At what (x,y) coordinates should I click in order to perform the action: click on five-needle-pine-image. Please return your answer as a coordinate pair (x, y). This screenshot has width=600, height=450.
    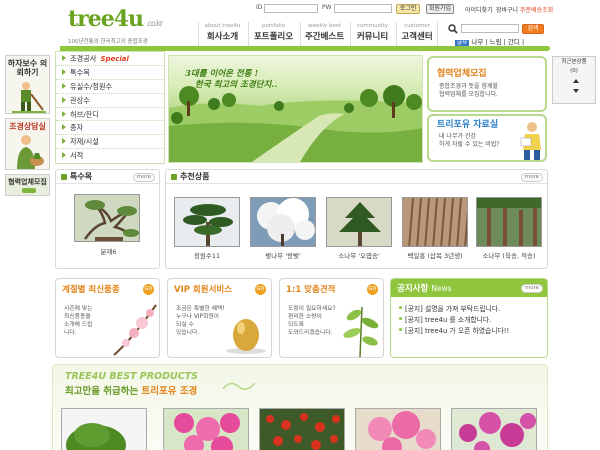
    Looking at the image, I should click on (360, 224).